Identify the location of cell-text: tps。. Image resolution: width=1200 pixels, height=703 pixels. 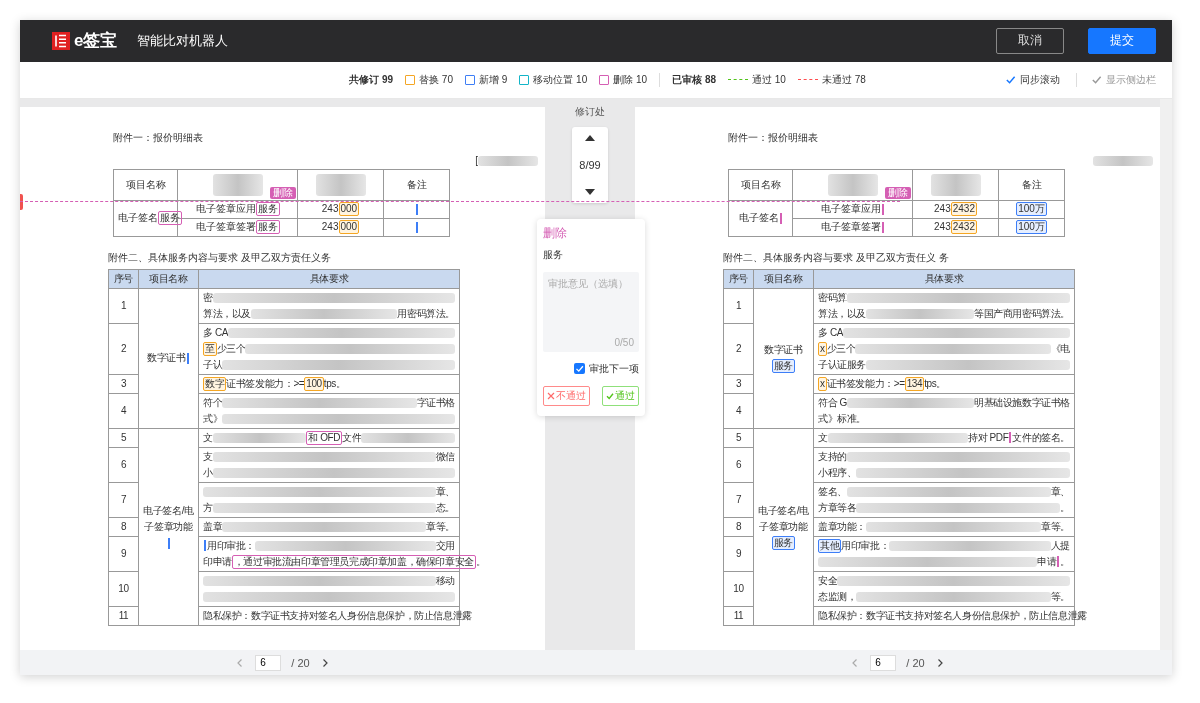
(334, 383).